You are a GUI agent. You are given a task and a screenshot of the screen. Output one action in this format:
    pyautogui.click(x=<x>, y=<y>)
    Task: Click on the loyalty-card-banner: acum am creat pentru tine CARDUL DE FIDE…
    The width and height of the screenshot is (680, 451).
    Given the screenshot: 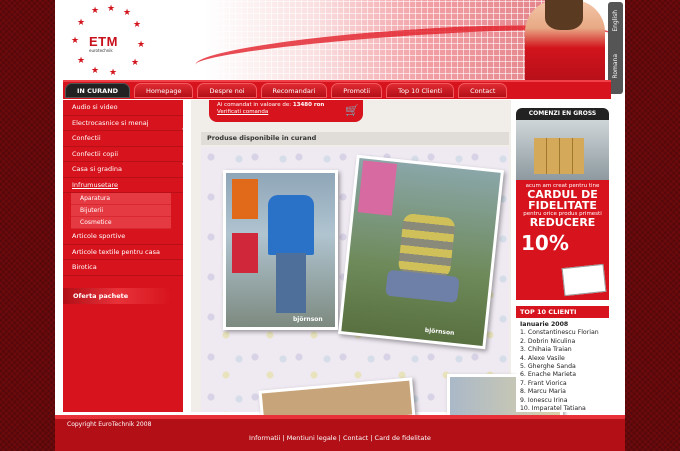 What is the action you would take?
    pyautogui.click(x=562, y=240)
    